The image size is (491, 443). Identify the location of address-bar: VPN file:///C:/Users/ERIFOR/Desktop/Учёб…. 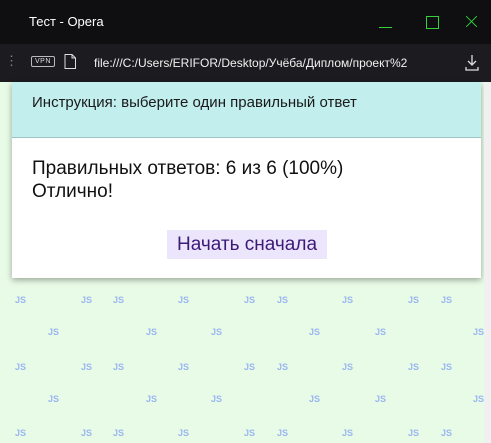
(245, 63).